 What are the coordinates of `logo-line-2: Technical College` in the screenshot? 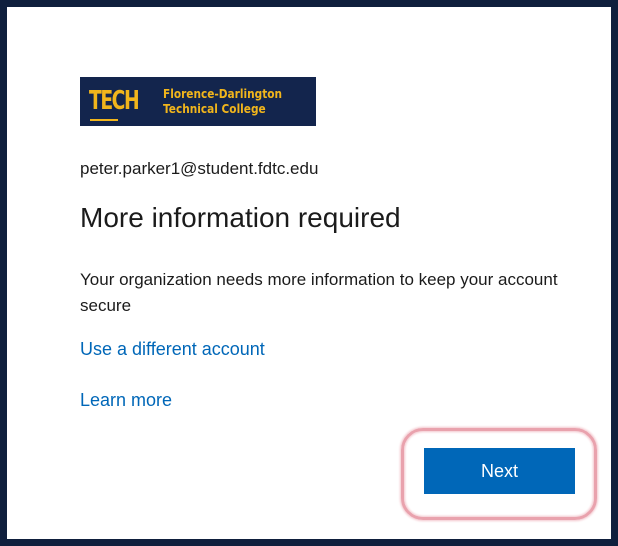 It's located at (214, 108).